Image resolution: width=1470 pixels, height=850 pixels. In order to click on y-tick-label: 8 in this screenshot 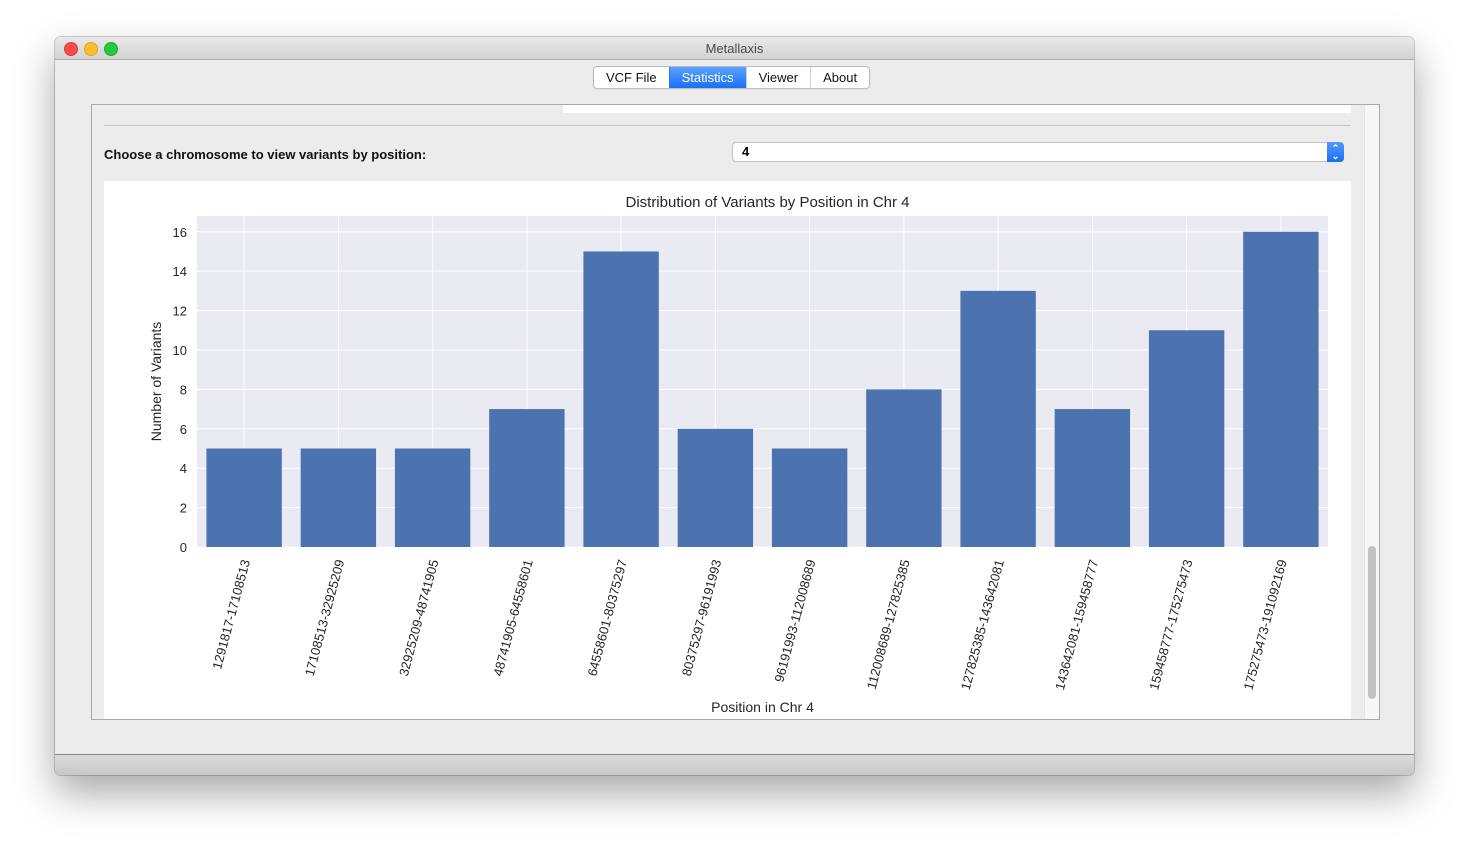, I will do `click(183, 389)`.